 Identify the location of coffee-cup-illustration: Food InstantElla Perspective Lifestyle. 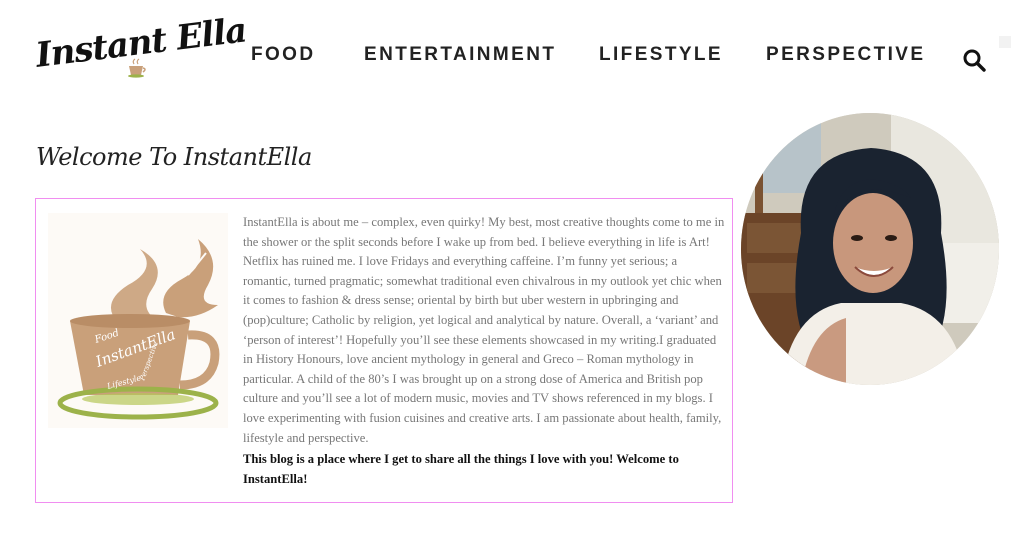
(138, 320).